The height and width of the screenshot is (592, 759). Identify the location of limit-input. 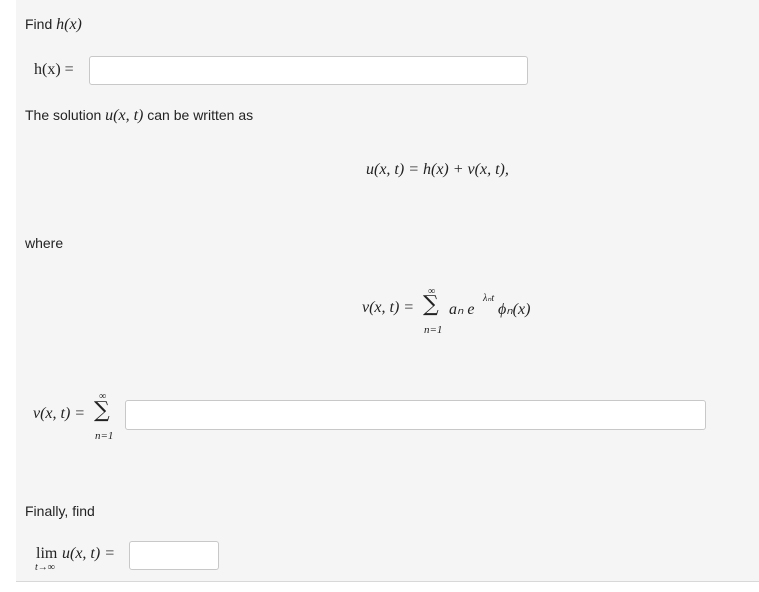
(174, 555).